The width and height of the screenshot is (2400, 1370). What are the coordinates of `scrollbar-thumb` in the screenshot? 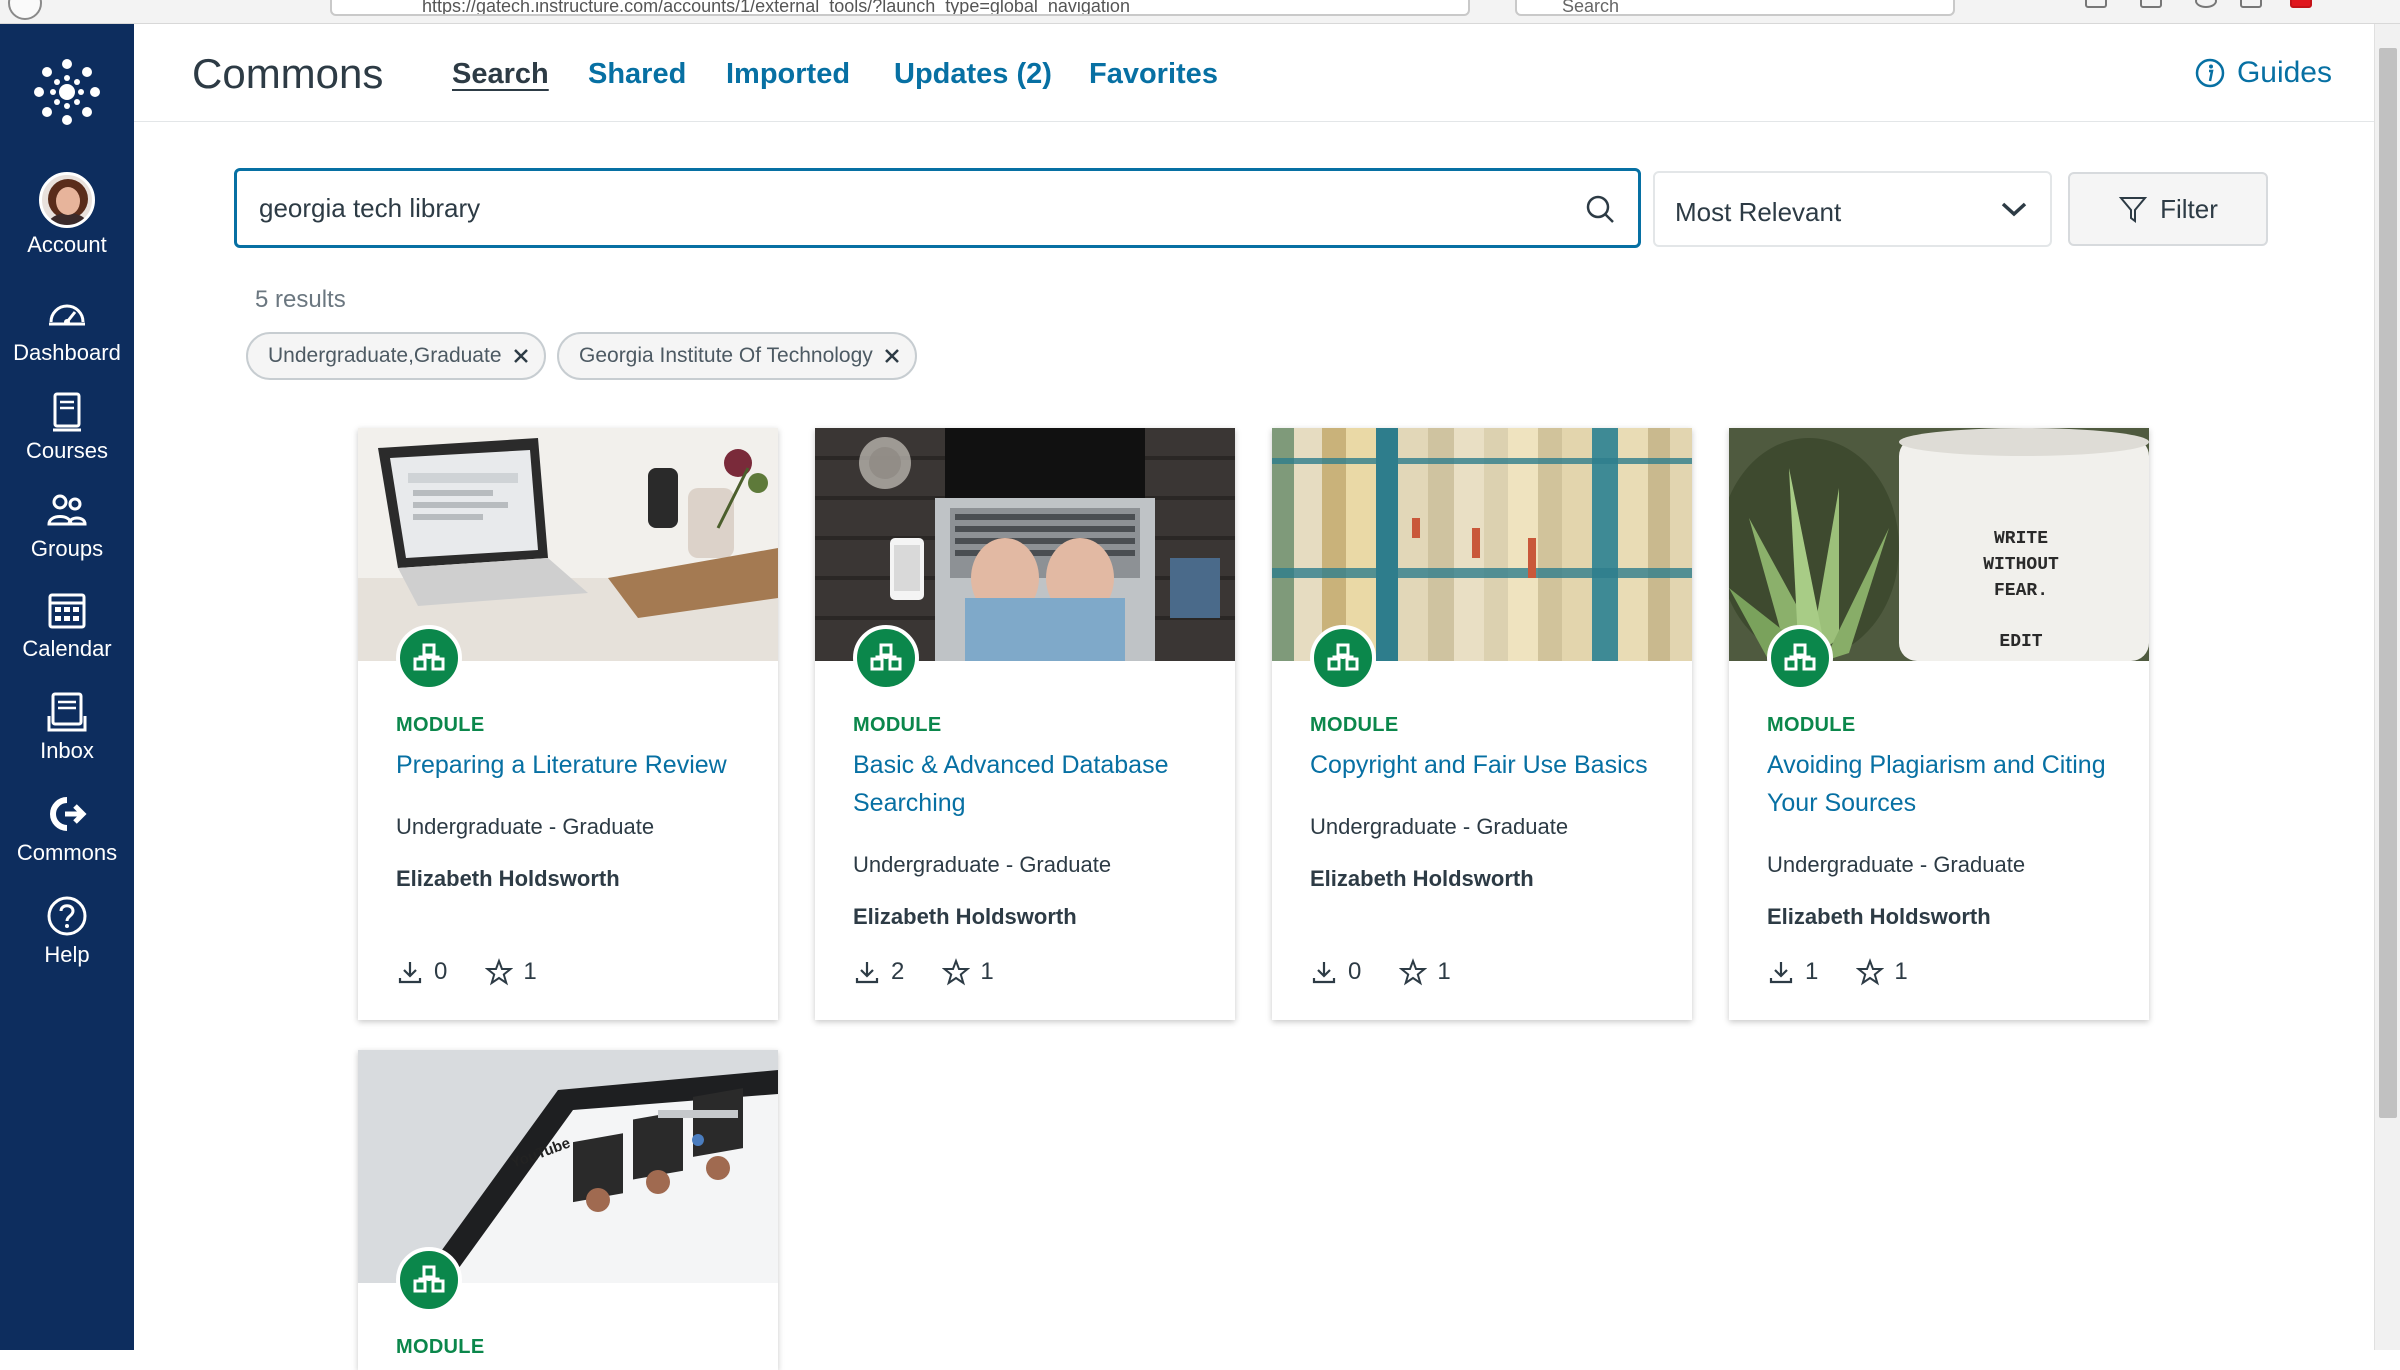 It's located at (2388, 583).